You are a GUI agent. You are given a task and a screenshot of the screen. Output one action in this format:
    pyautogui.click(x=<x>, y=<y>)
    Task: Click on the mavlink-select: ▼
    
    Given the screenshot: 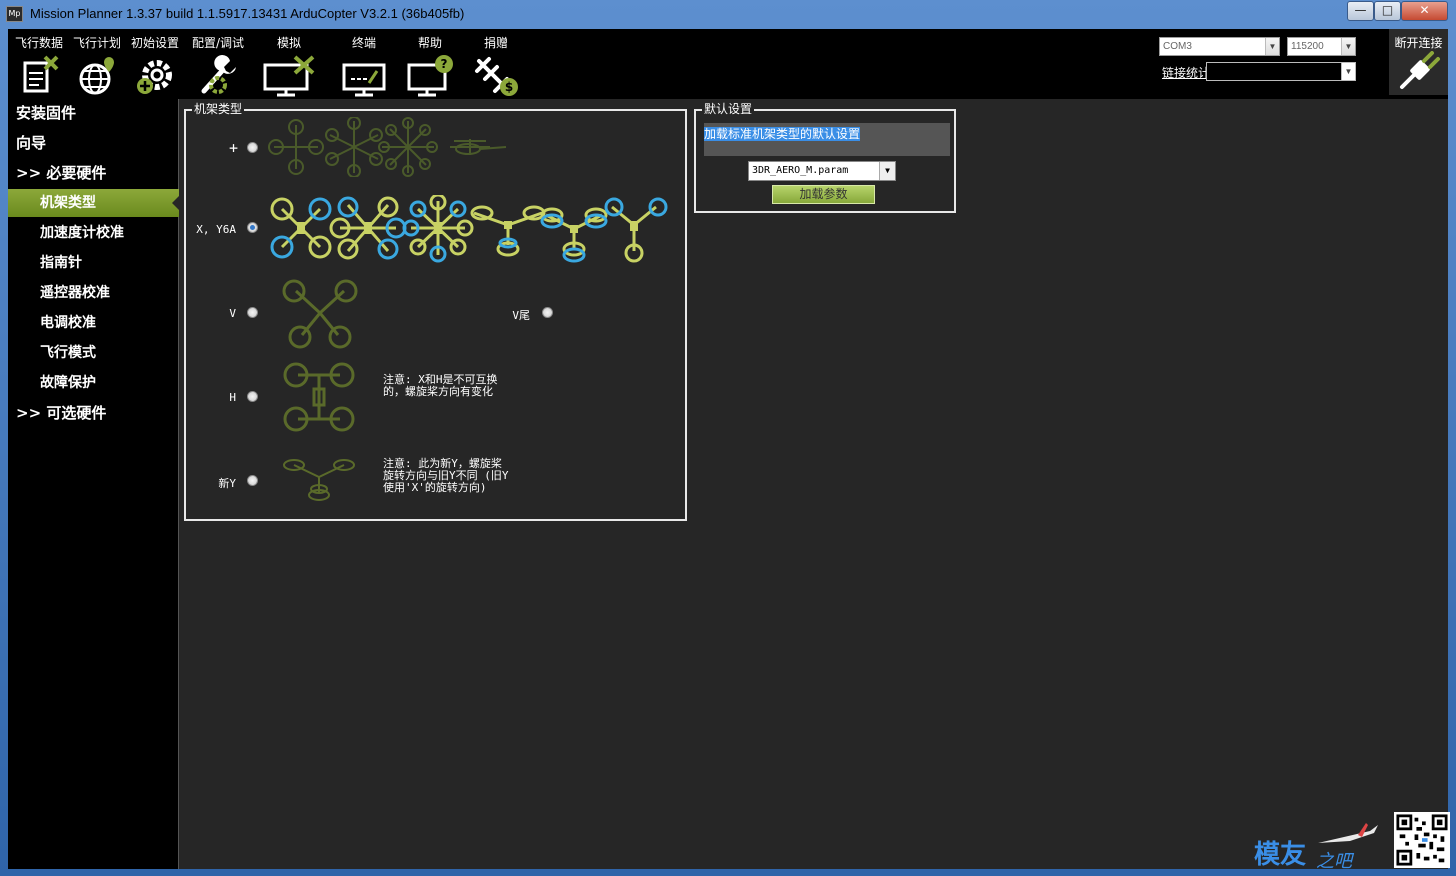 What is the action you would take?
    pyautogui.click(x=1281, y=71)
    